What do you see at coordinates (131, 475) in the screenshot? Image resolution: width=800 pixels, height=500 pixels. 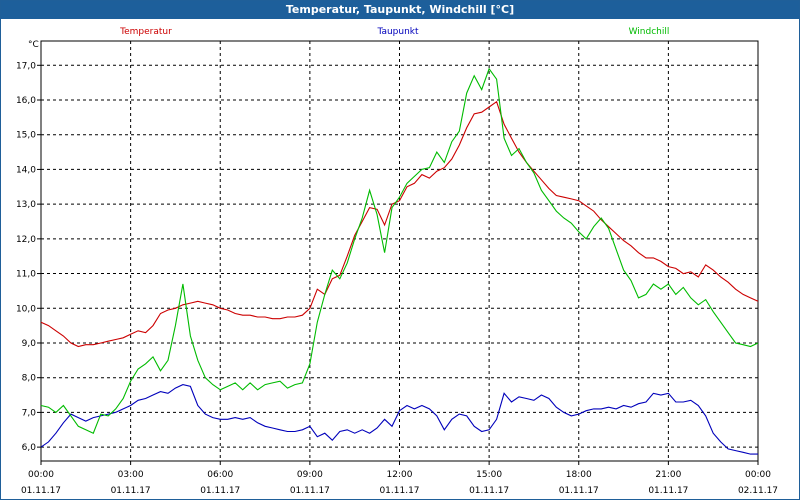 I see `x-tick-time: 03:00` at bounding box center [131, 475].